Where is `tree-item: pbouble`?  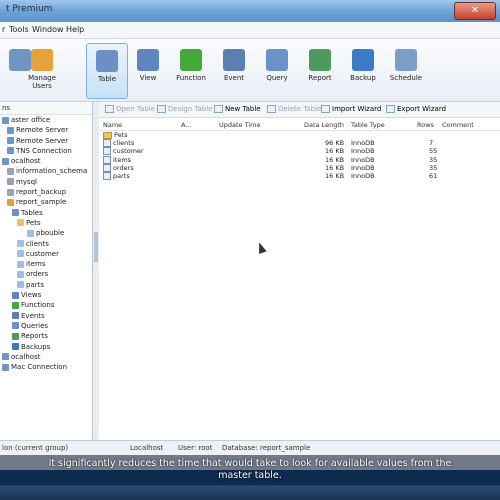
tree-item: pbouble is located at coordinates (46, 233).